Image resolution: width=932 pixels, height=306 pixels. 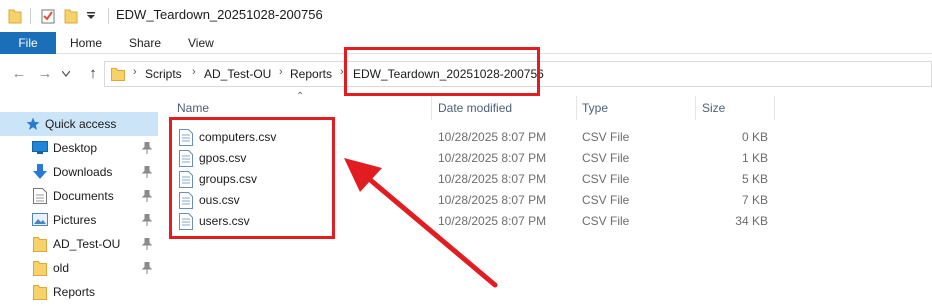 I want to click on column-header-name: Name, so click(x=193, y=108).